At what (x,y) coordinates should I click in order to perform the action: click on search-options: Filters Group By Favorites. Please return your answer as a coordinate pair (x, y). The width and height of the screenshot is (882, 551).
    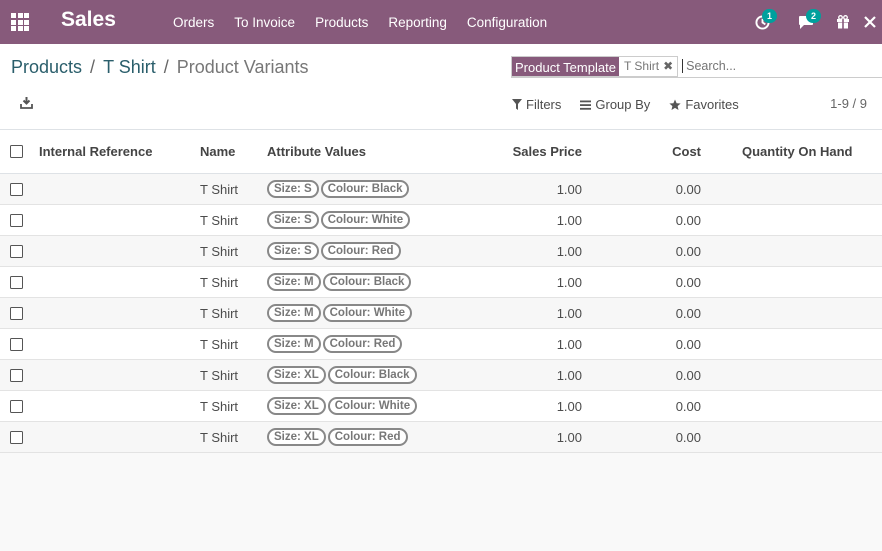
    Looking at the image, I should click on (635, 104).